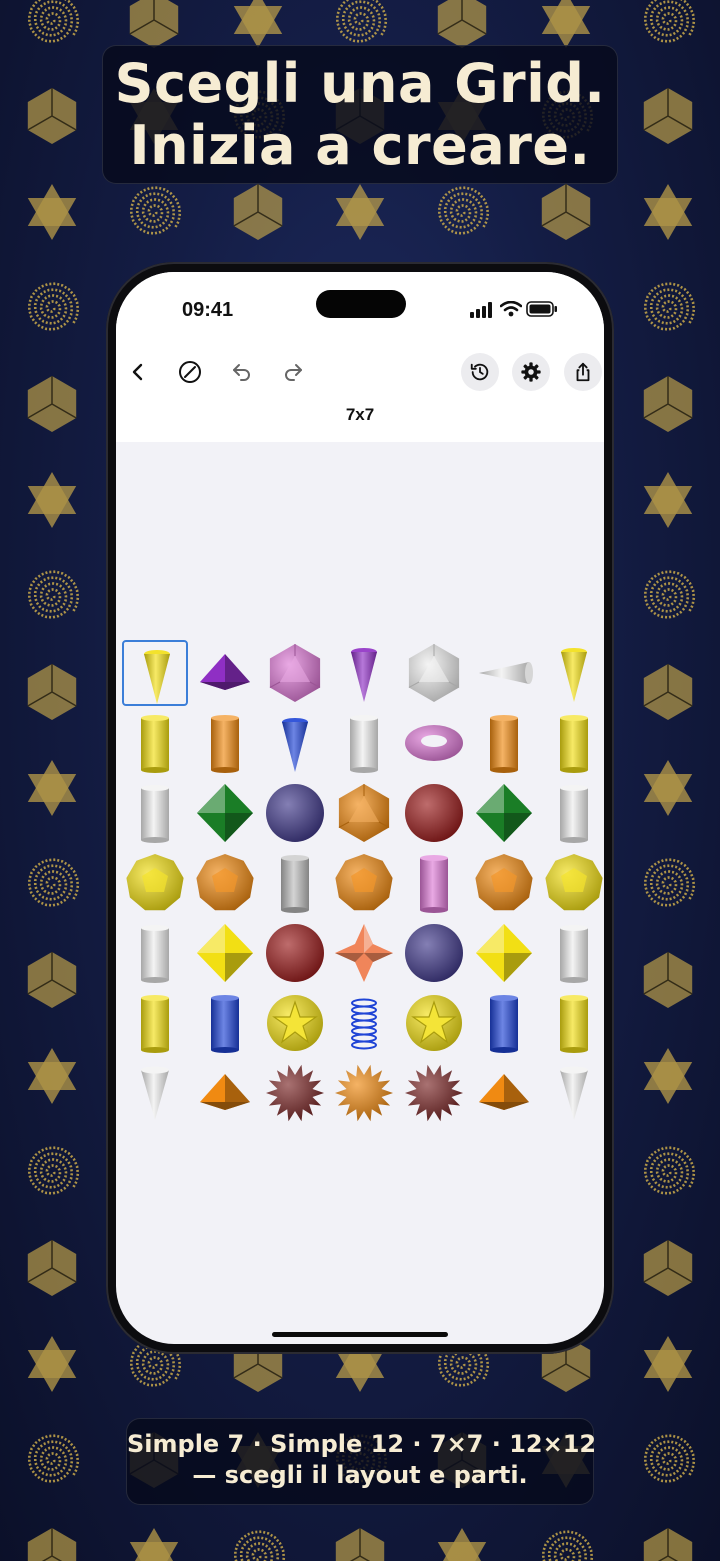  I want to click on undo-icon, so click(241, 372).